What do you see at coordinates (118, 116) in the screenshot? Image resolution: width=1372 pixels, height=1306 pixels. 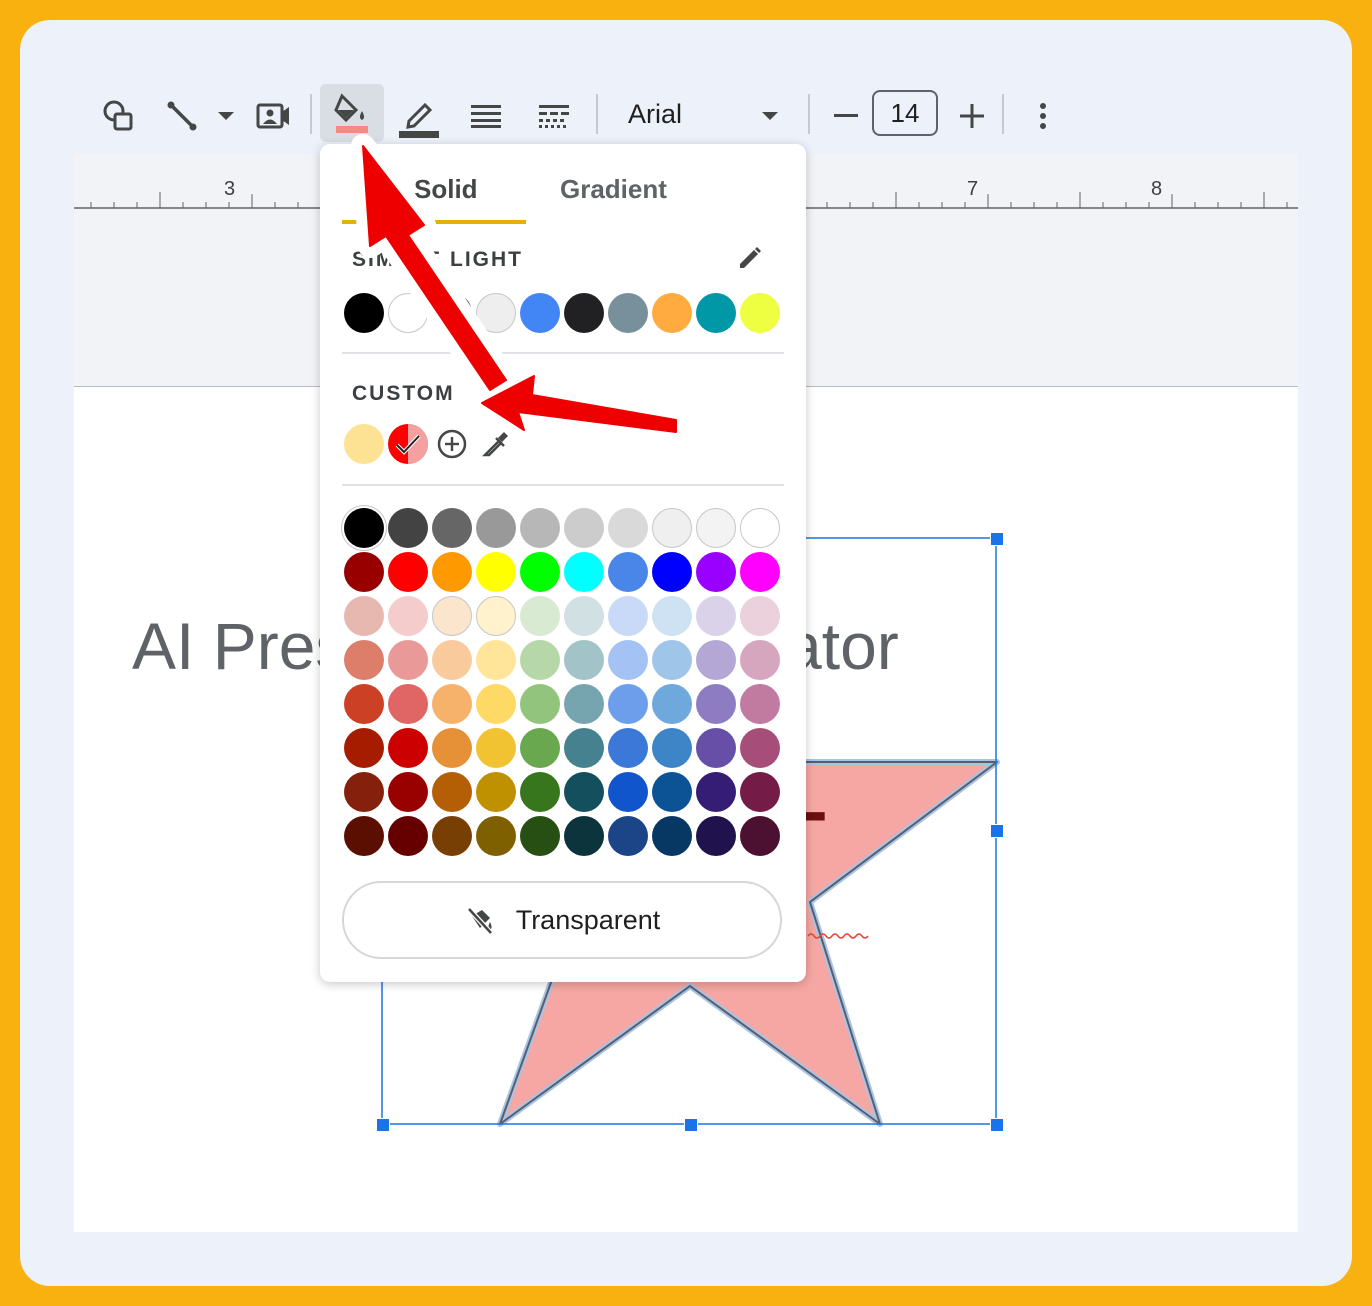 I see `shape-icon` at bounding box center [118, 116].